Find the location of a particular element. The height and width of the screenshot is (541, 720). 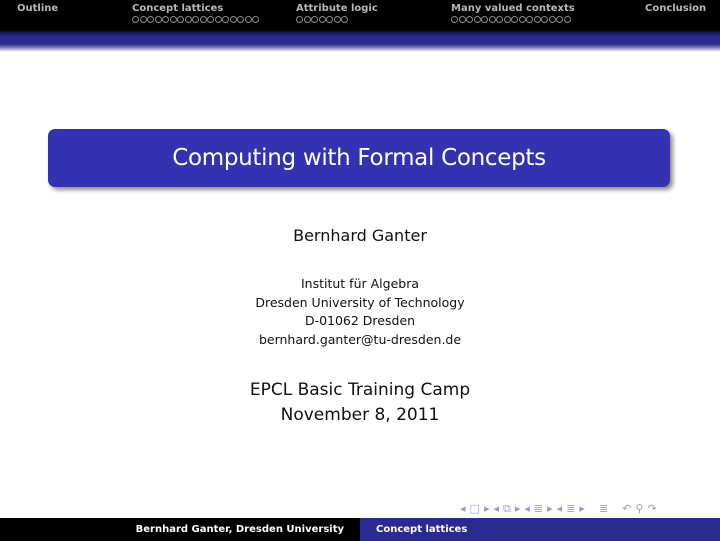

next-subsection-icon: ▸ is located at coordinates (518, 509).